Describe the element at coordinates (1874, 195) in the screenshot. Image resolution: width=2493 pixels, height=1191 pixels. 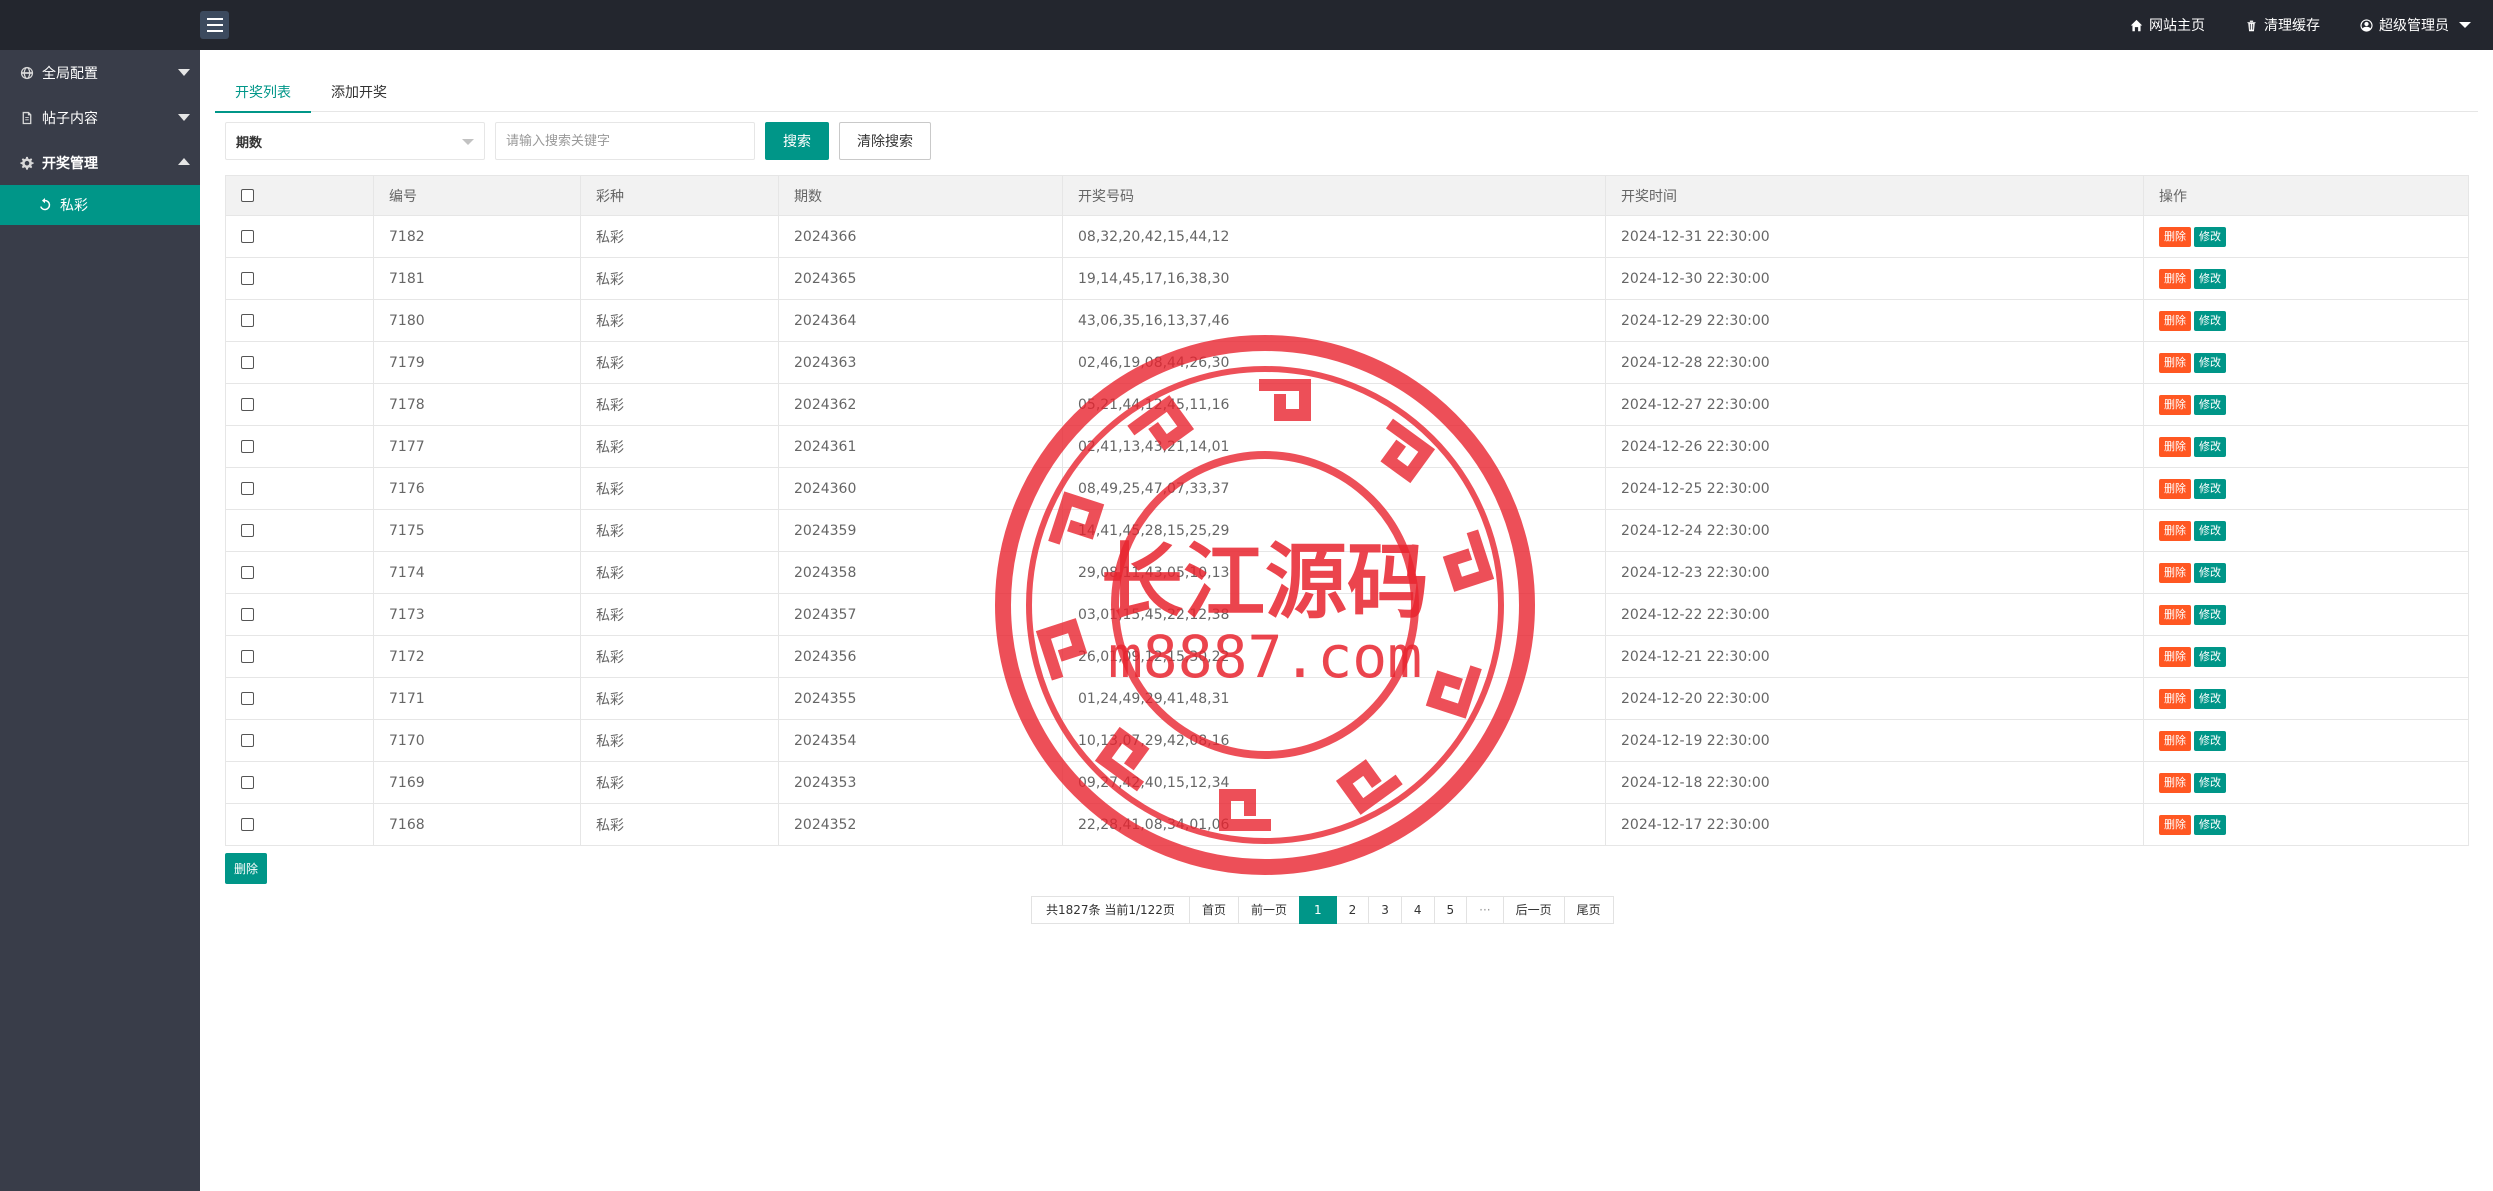
I see `column-header-time: 开奖时间` at that location.